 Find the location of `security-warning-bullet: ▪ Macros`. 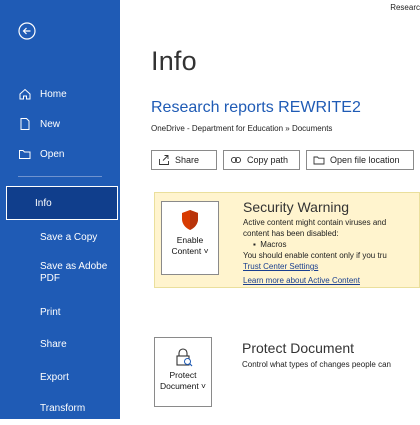

security-warning-bullet: ▪ Macros is located at coordinates (270, 244).